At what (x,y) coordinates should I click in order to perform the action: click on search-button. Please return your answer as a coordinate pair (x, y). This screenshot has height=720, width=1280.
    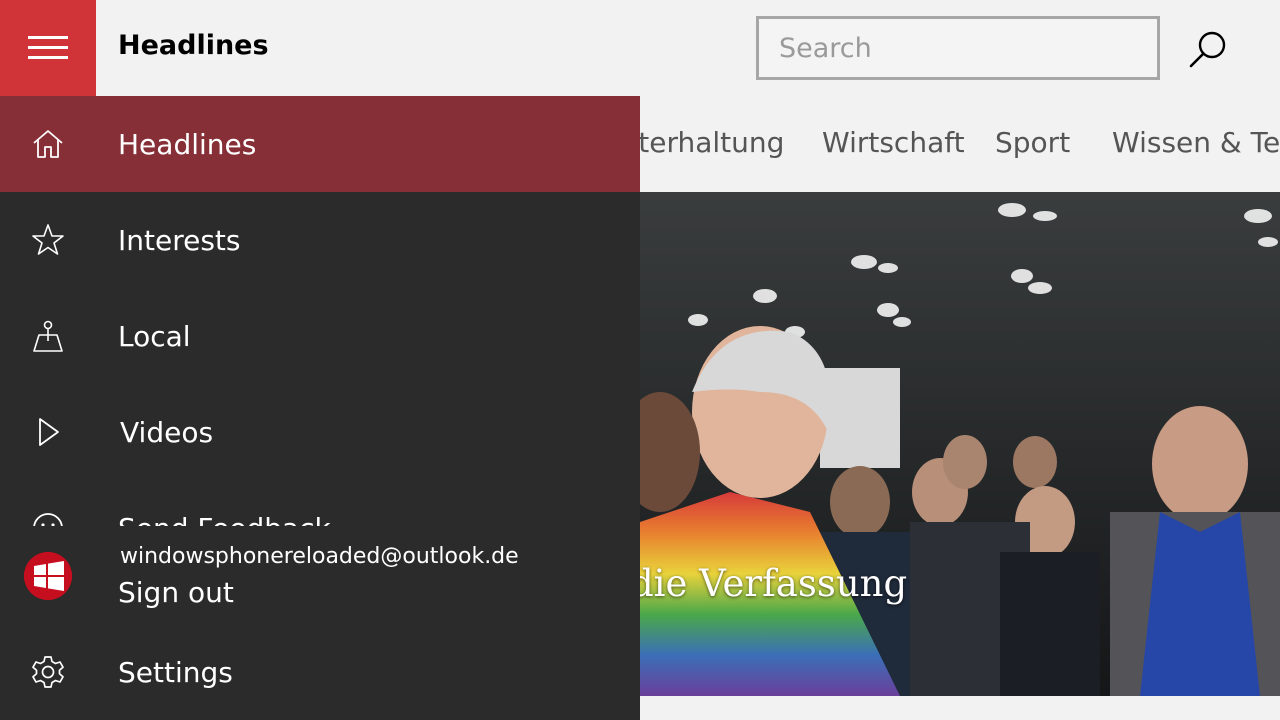
    Looking at the image, I should click on (1208, 50).